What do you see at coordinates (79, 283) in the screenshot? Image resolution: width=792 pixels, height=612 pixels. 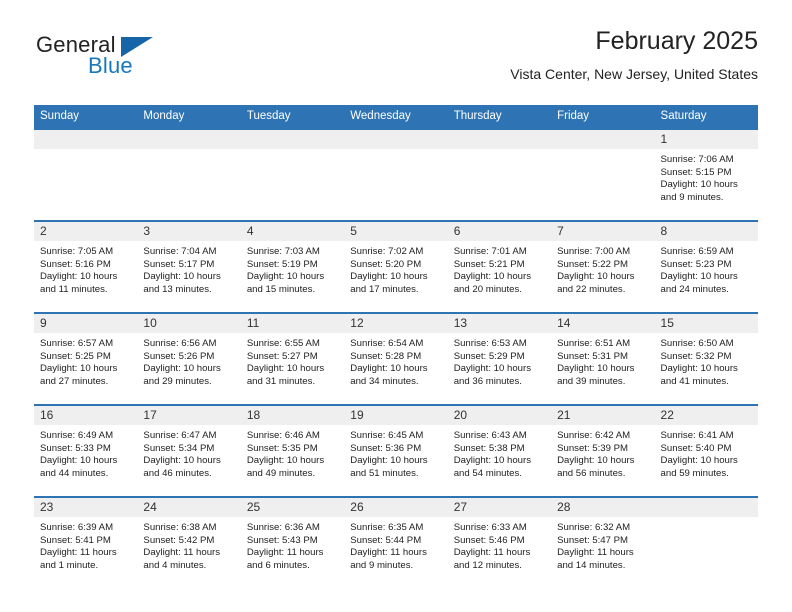 I see `daylight-text: Daylight: 10 hours and 11 minutes.` at bounding box center [79, 283].